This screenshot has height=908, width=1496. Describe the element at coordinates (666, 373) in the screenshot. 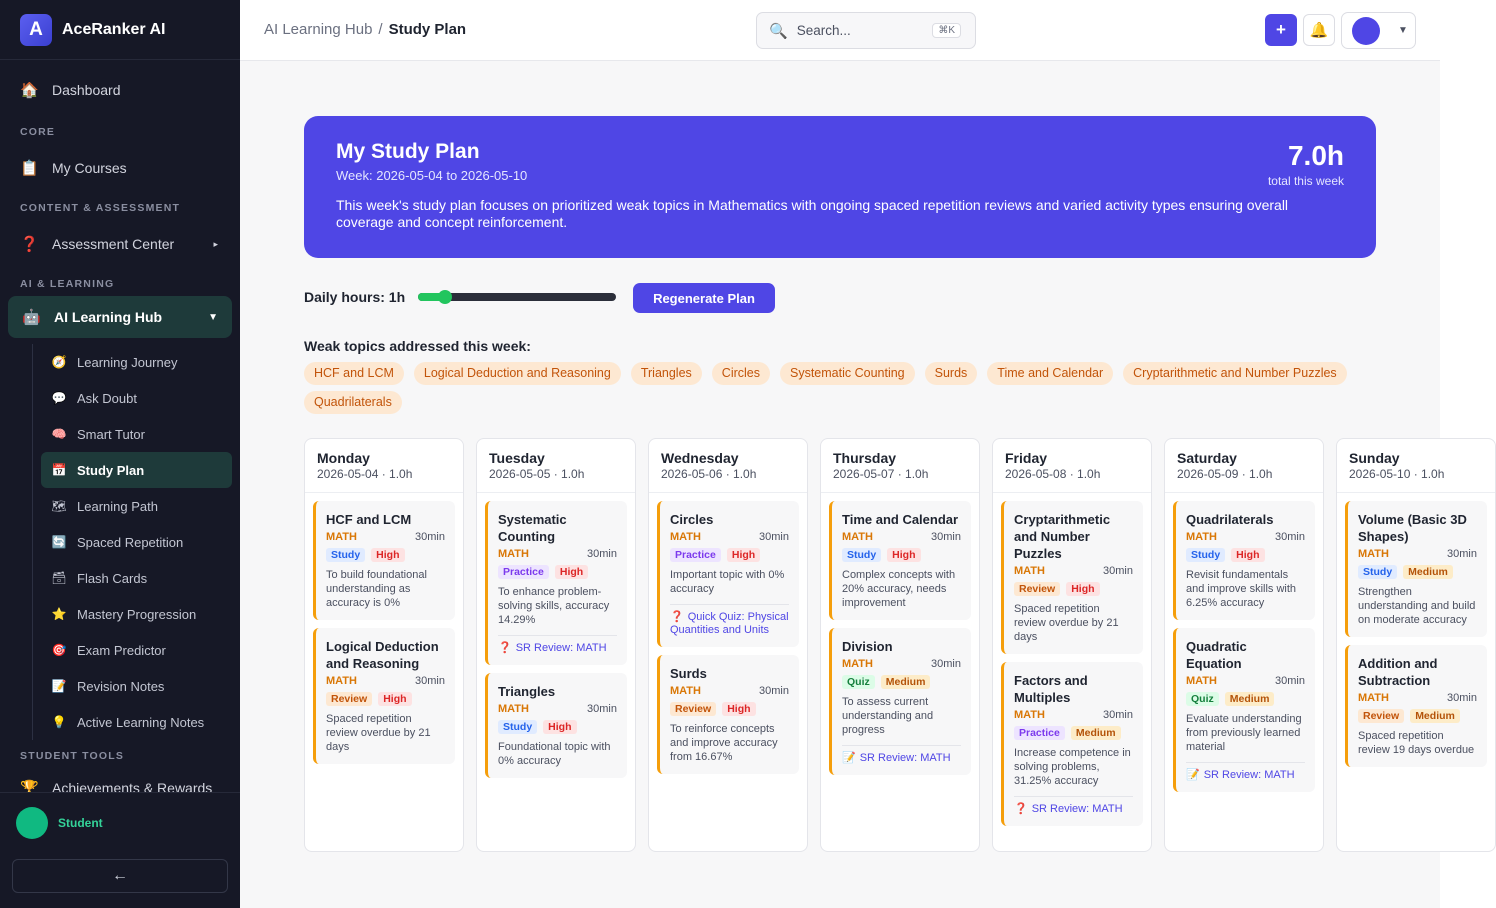

I see `weak-topic-tag: Triangles` at that location.